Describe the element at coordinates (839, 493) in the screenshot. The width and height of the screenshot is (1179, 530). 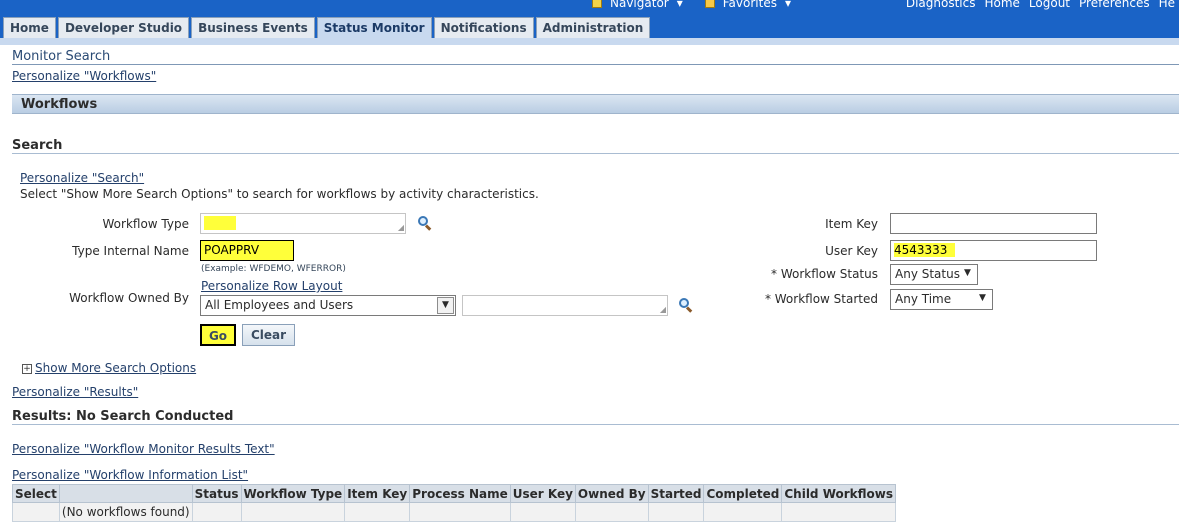
I see `column-header-child-workflows: Child Workflows` at that location.